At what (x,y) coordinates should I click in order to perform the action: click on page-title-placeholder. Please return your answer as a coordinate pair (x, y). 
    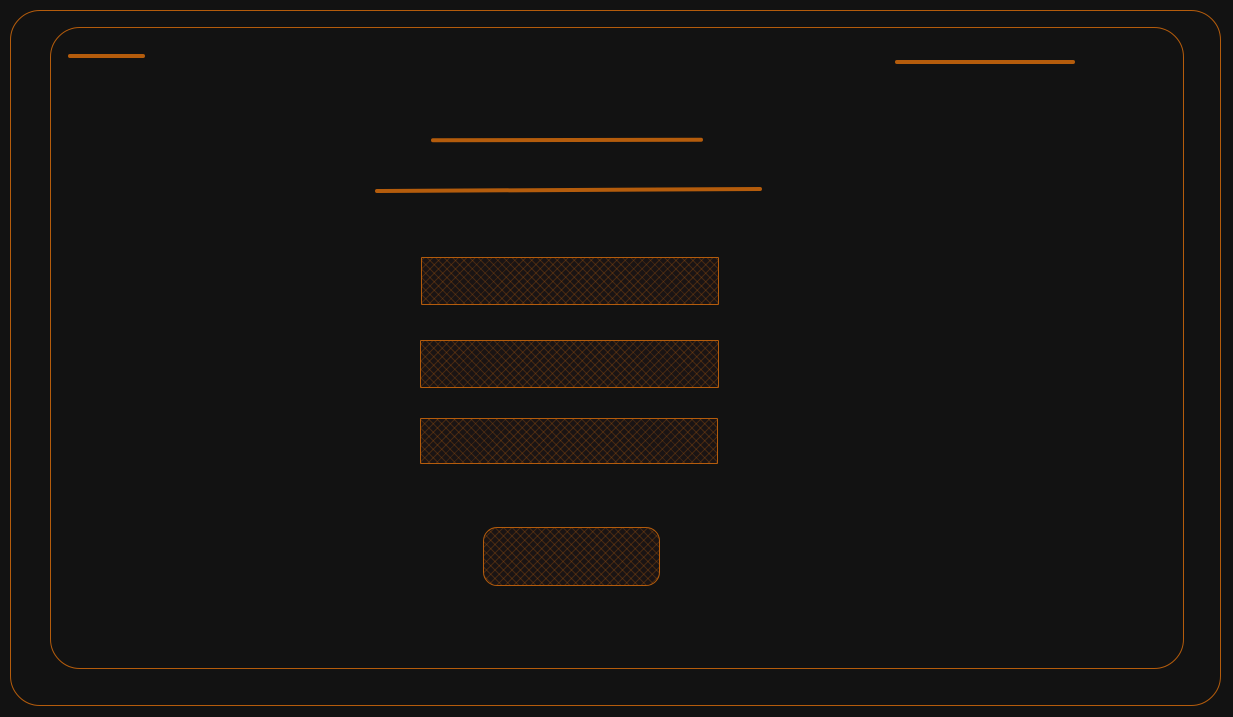
    Looking at the image, I should click on (567, 140).